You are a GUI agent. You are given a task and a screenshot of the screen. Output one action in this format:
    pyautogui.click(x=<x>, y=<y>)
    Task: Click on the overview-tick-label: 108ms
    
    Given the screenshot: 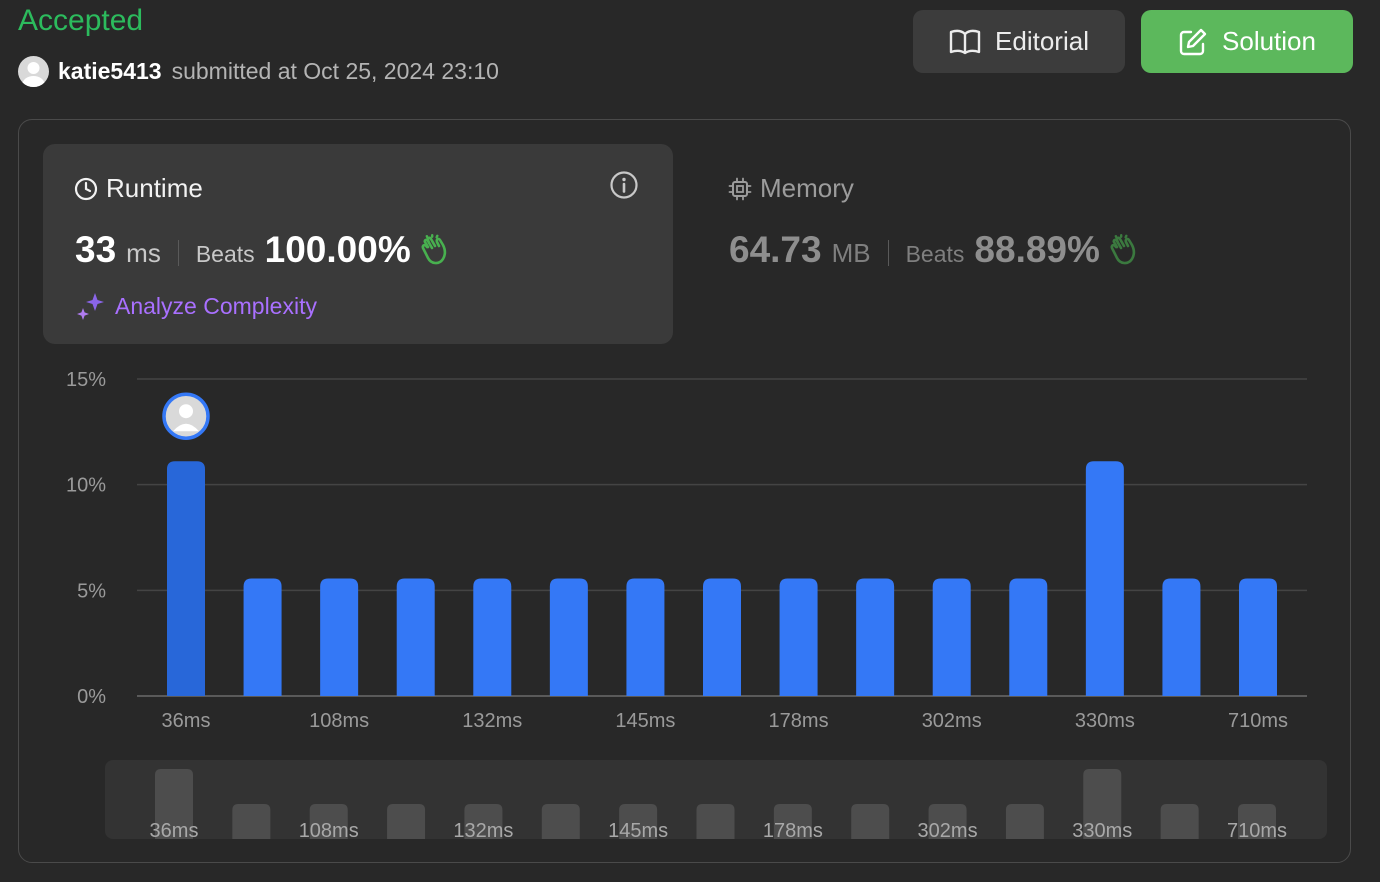 What is the action you would take?
    pyautogui.click(x=329, y=831)
    